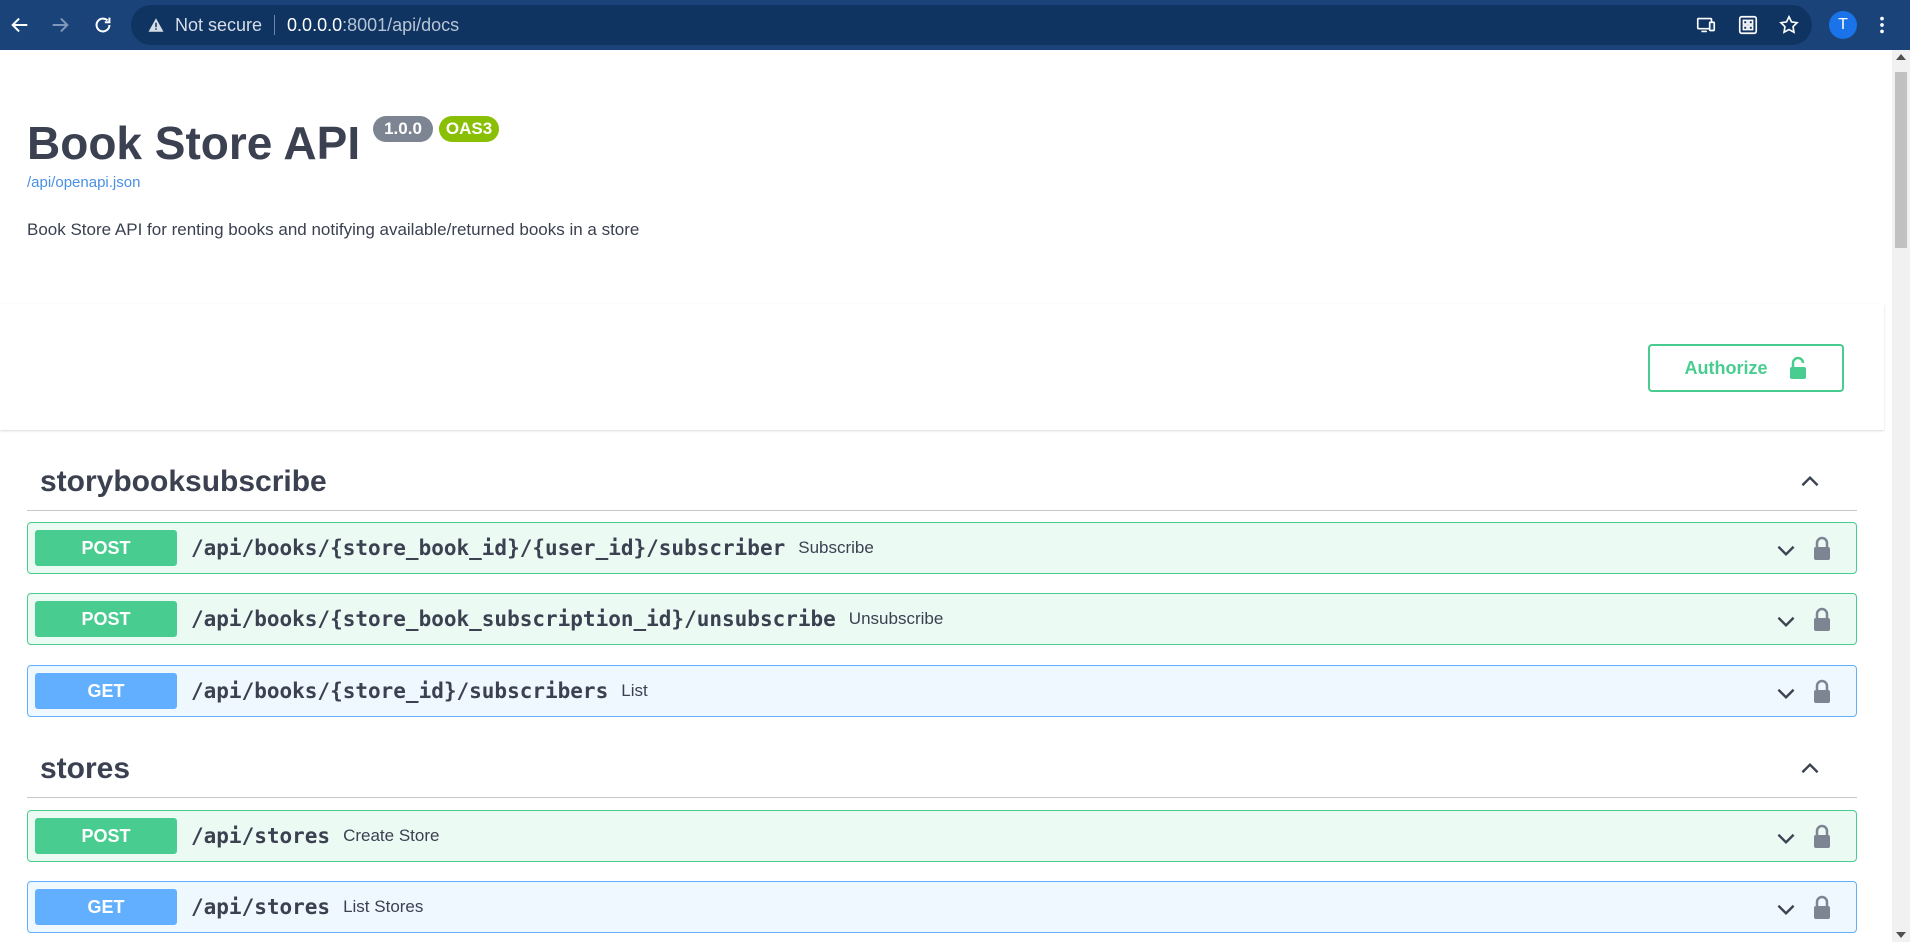 The height and width of the screenshot is (942, 1910). I want to click on openapi-json-link: /api/openapi.json, so click(83, 182).